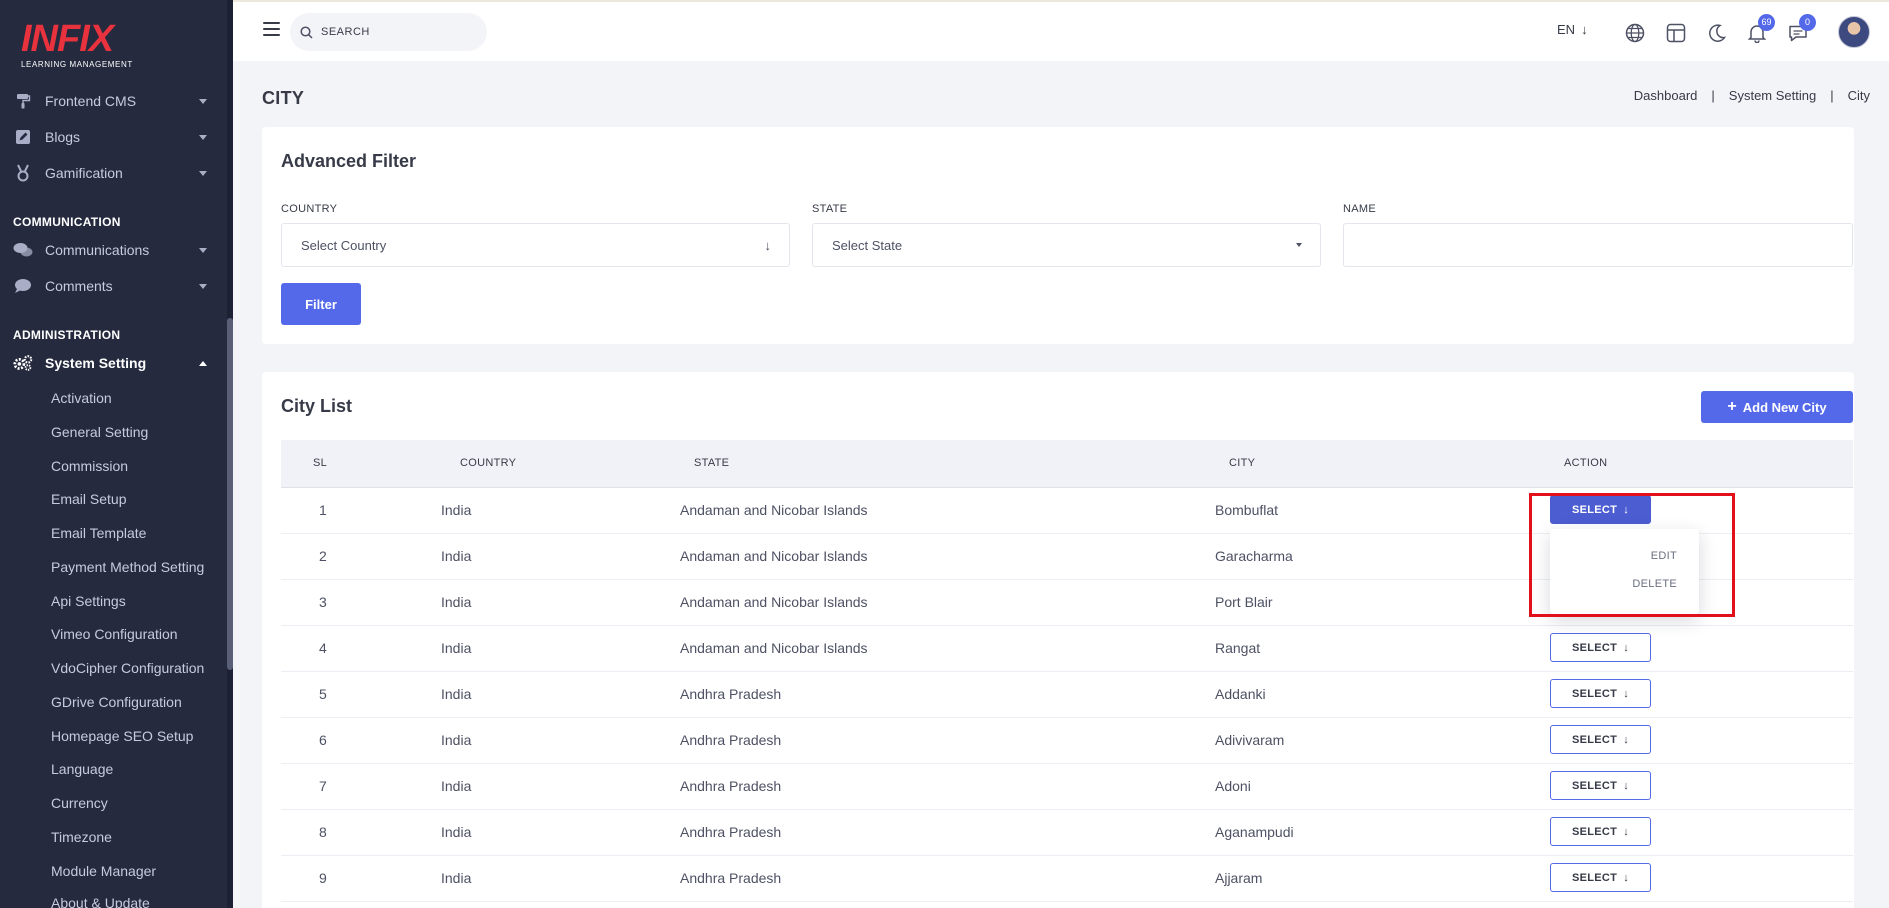  What do you see at coordinates (1772, 95) in the screenshot?
I see `breadcrumb-system-setting: System Setting` at bounding box center [1772, 95].